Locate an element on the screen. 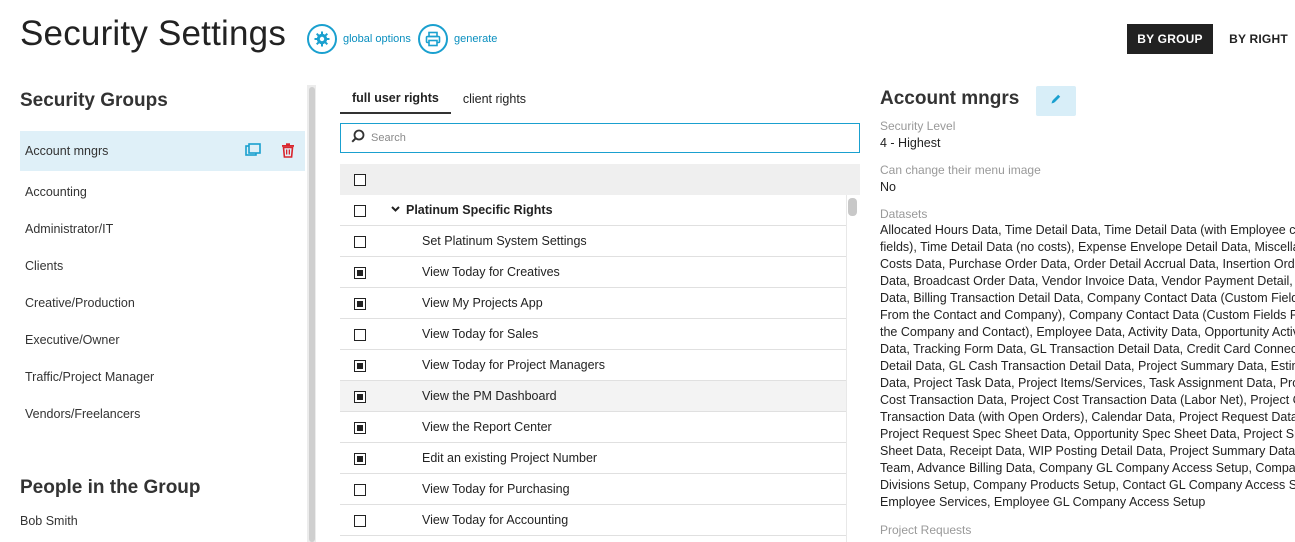 The width and height of the screenshot is (1295, 542). rights-scrollbar-thumb is located at coordinates (852, 207).